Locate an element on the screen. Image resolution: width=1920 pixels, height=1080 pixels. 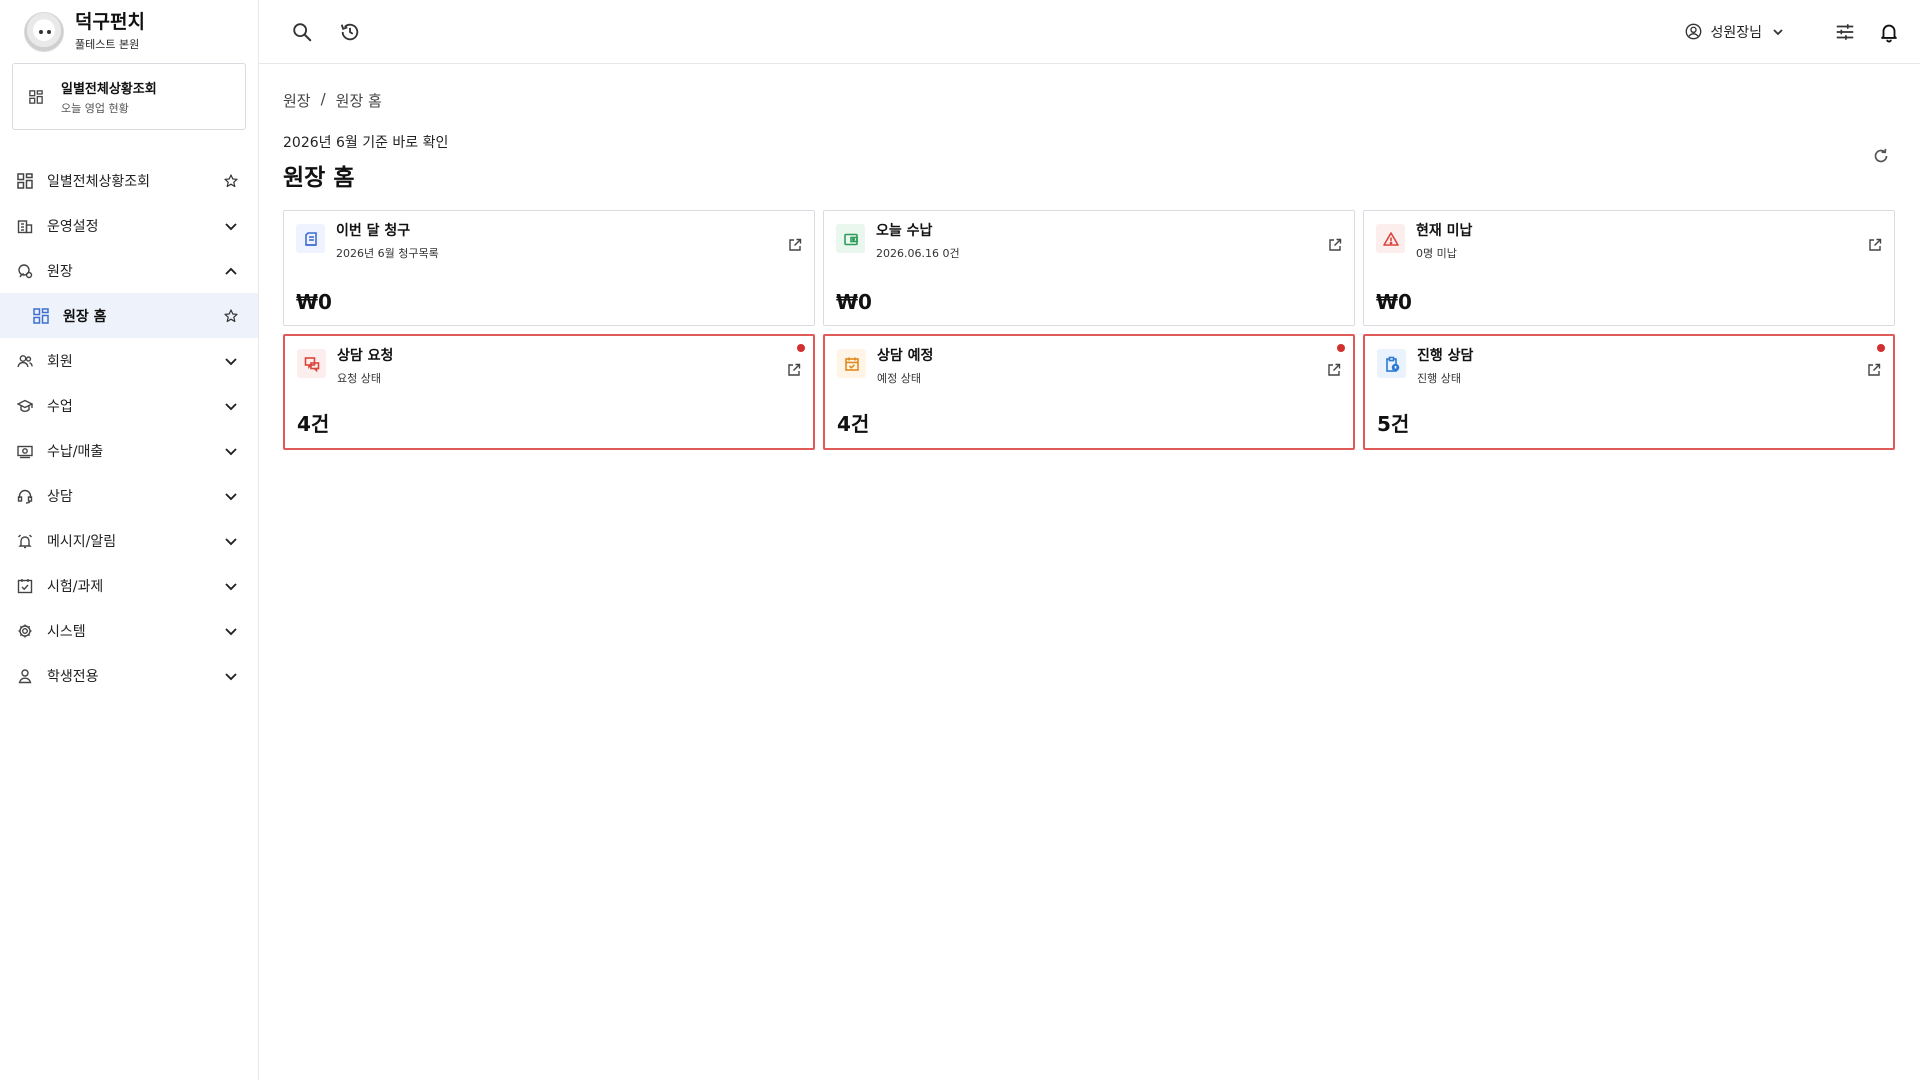
sidebar-item: 회원 is located at coordinates (129, 360).